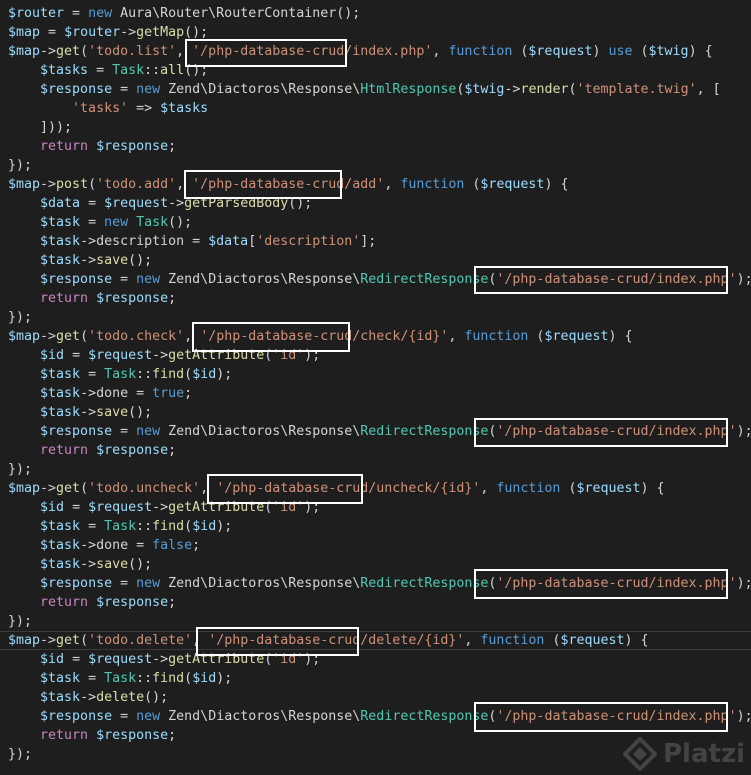 This screenshot has height=775, width=751. Describe the element at coordinates (188, 678) in the screenshot. I see `code-token: (` at that location.